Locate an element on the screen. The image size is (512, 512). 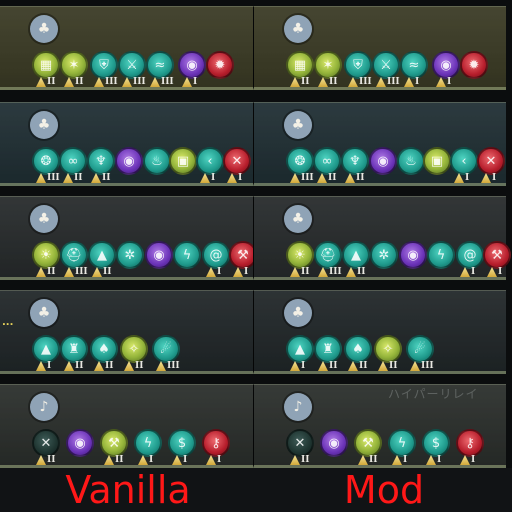
perk-slot: ⚒ I is located at coordinates (496, 261).